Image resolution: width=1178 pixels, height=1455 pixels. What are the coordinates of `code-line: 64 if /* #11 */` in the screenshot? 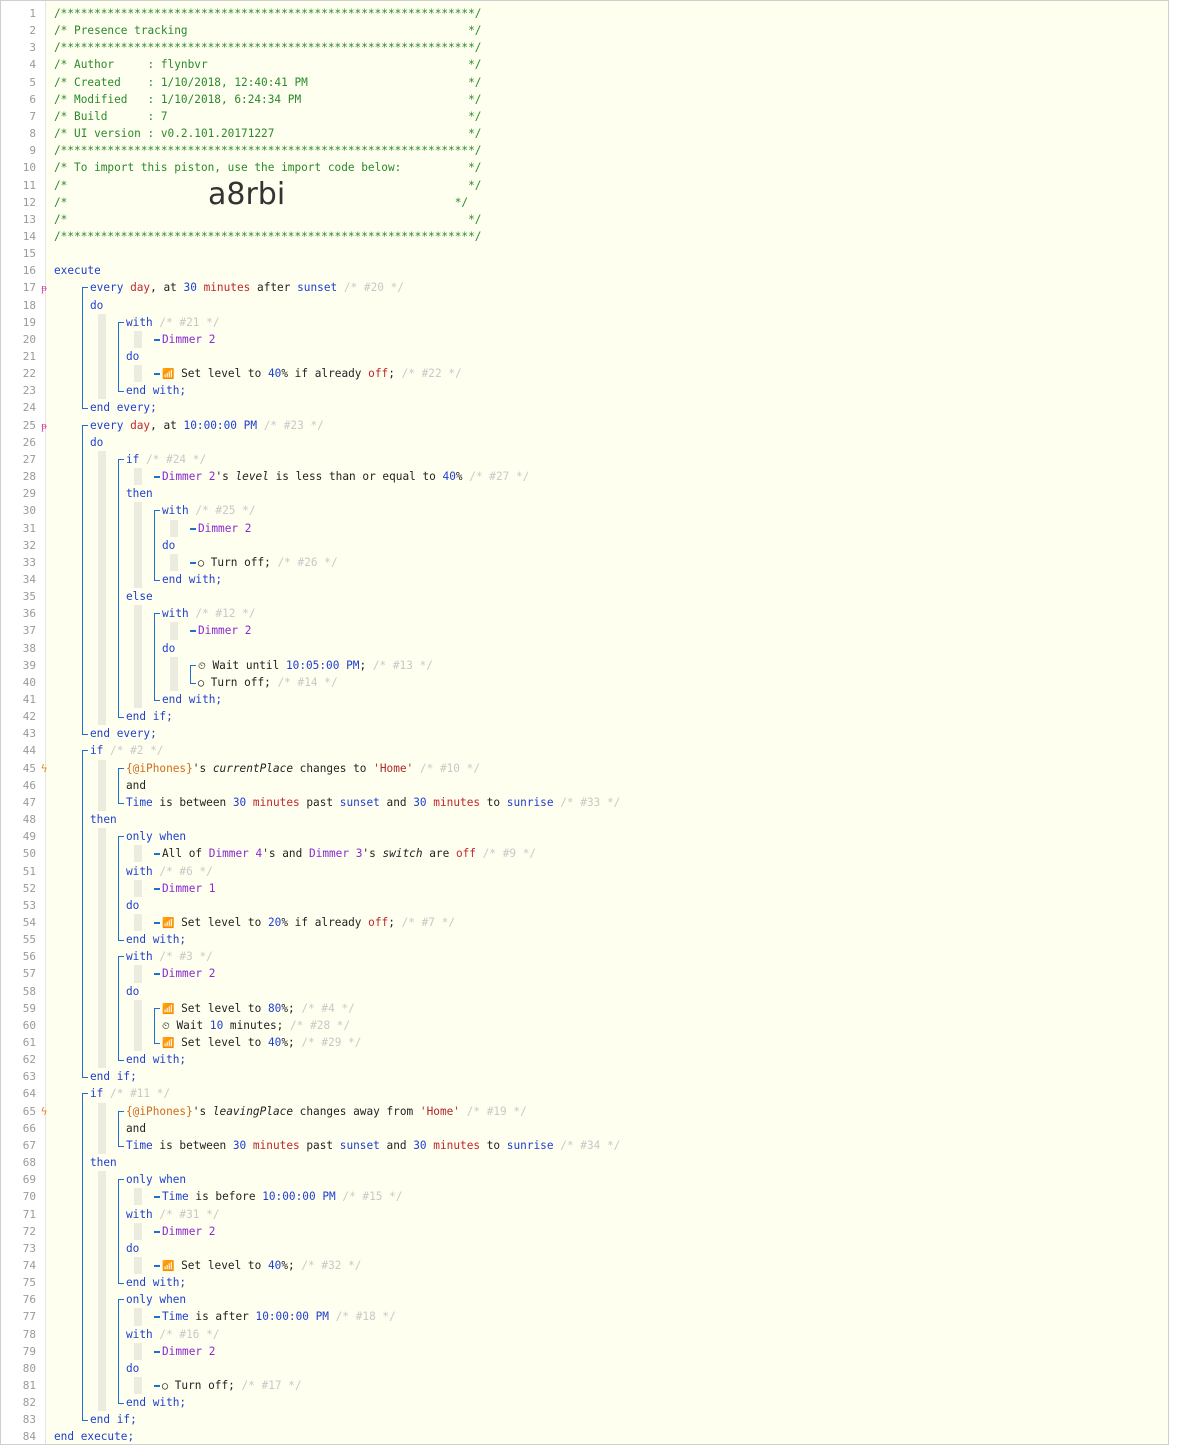 It's located at (584, 1093).